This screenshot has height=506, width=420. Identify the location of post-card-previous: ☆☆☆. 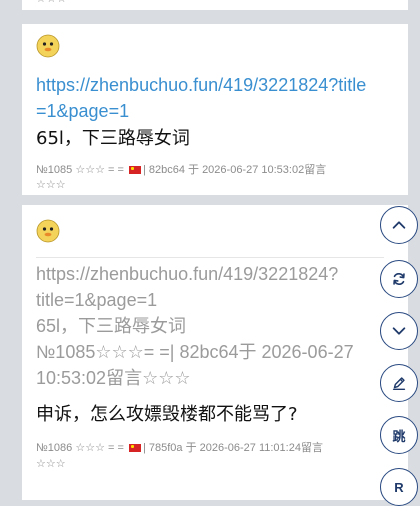
(215, 5).